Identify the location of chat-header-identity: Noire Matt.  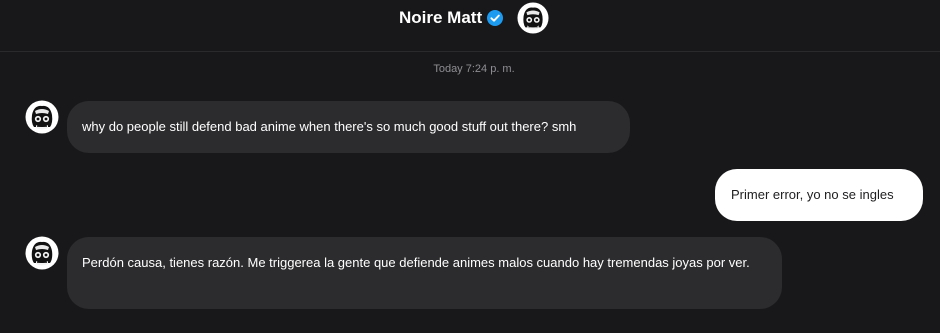
(474, 18).